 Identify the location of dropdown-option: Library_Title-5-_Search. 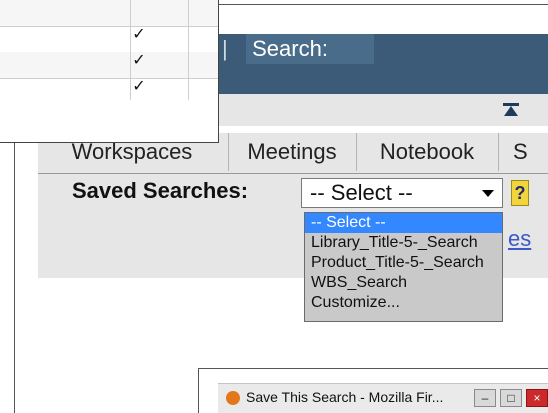
(403, 243).